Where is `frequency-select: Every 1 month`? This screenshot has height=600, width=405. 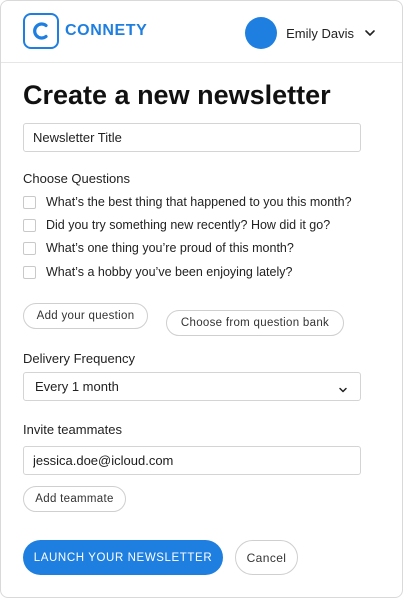 frequency-select: Every 1 month is located at coordinates (192, 386).